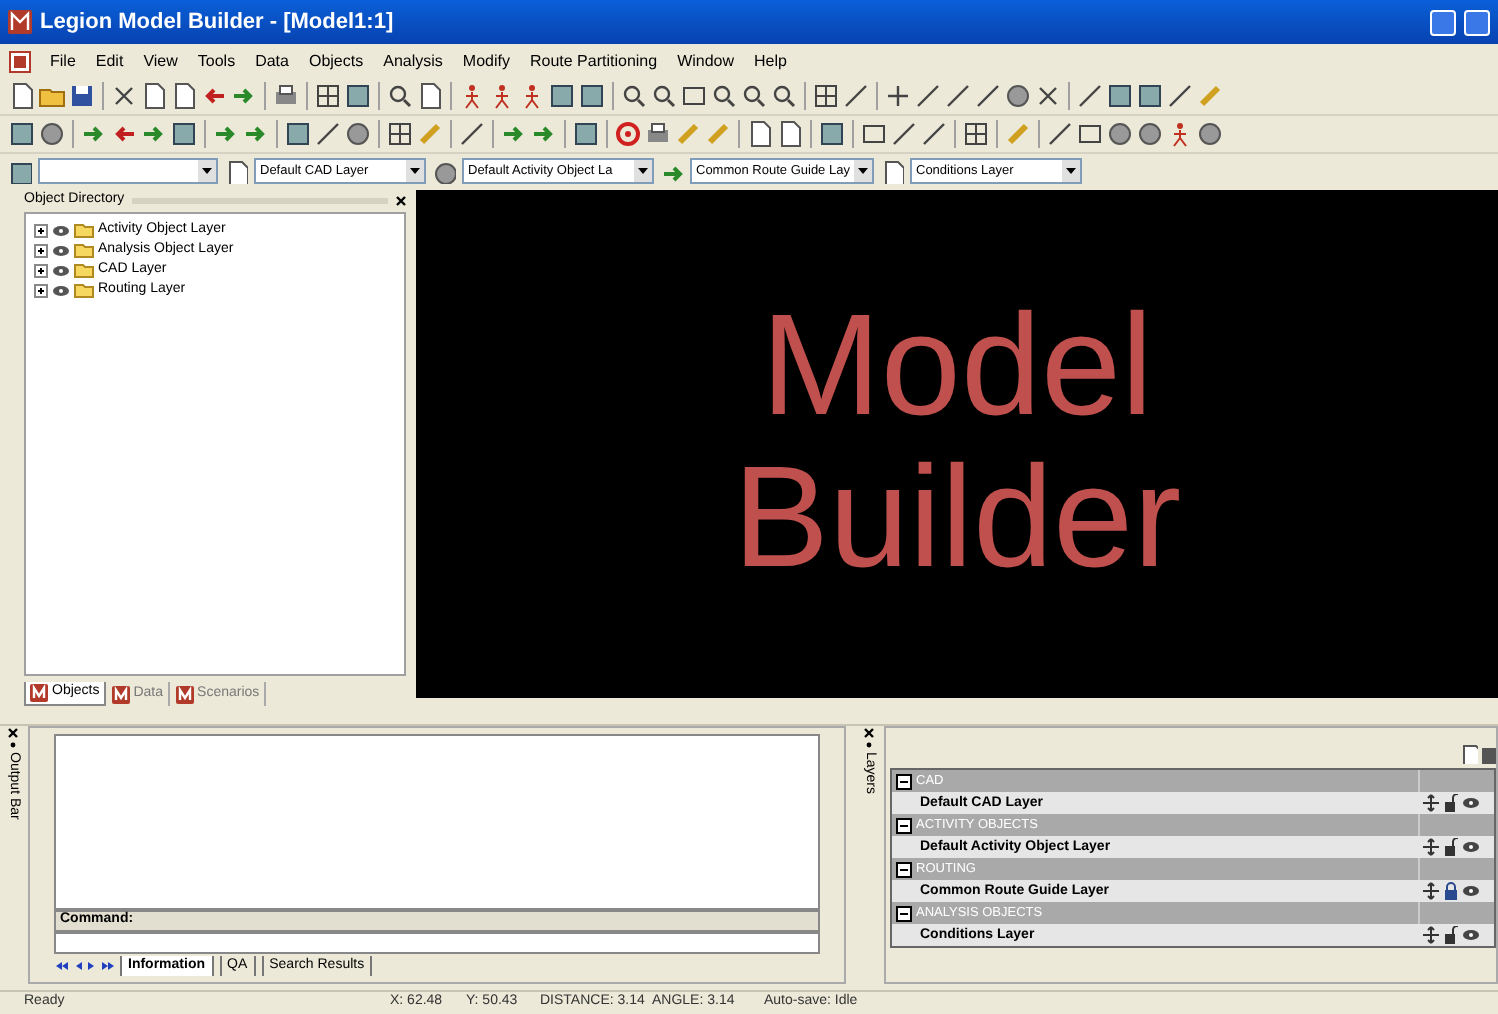  What do you see at coordinates (413, 61) in the screenshot?
I see `menu-item: Analysis` at bounding box center [413, 61].